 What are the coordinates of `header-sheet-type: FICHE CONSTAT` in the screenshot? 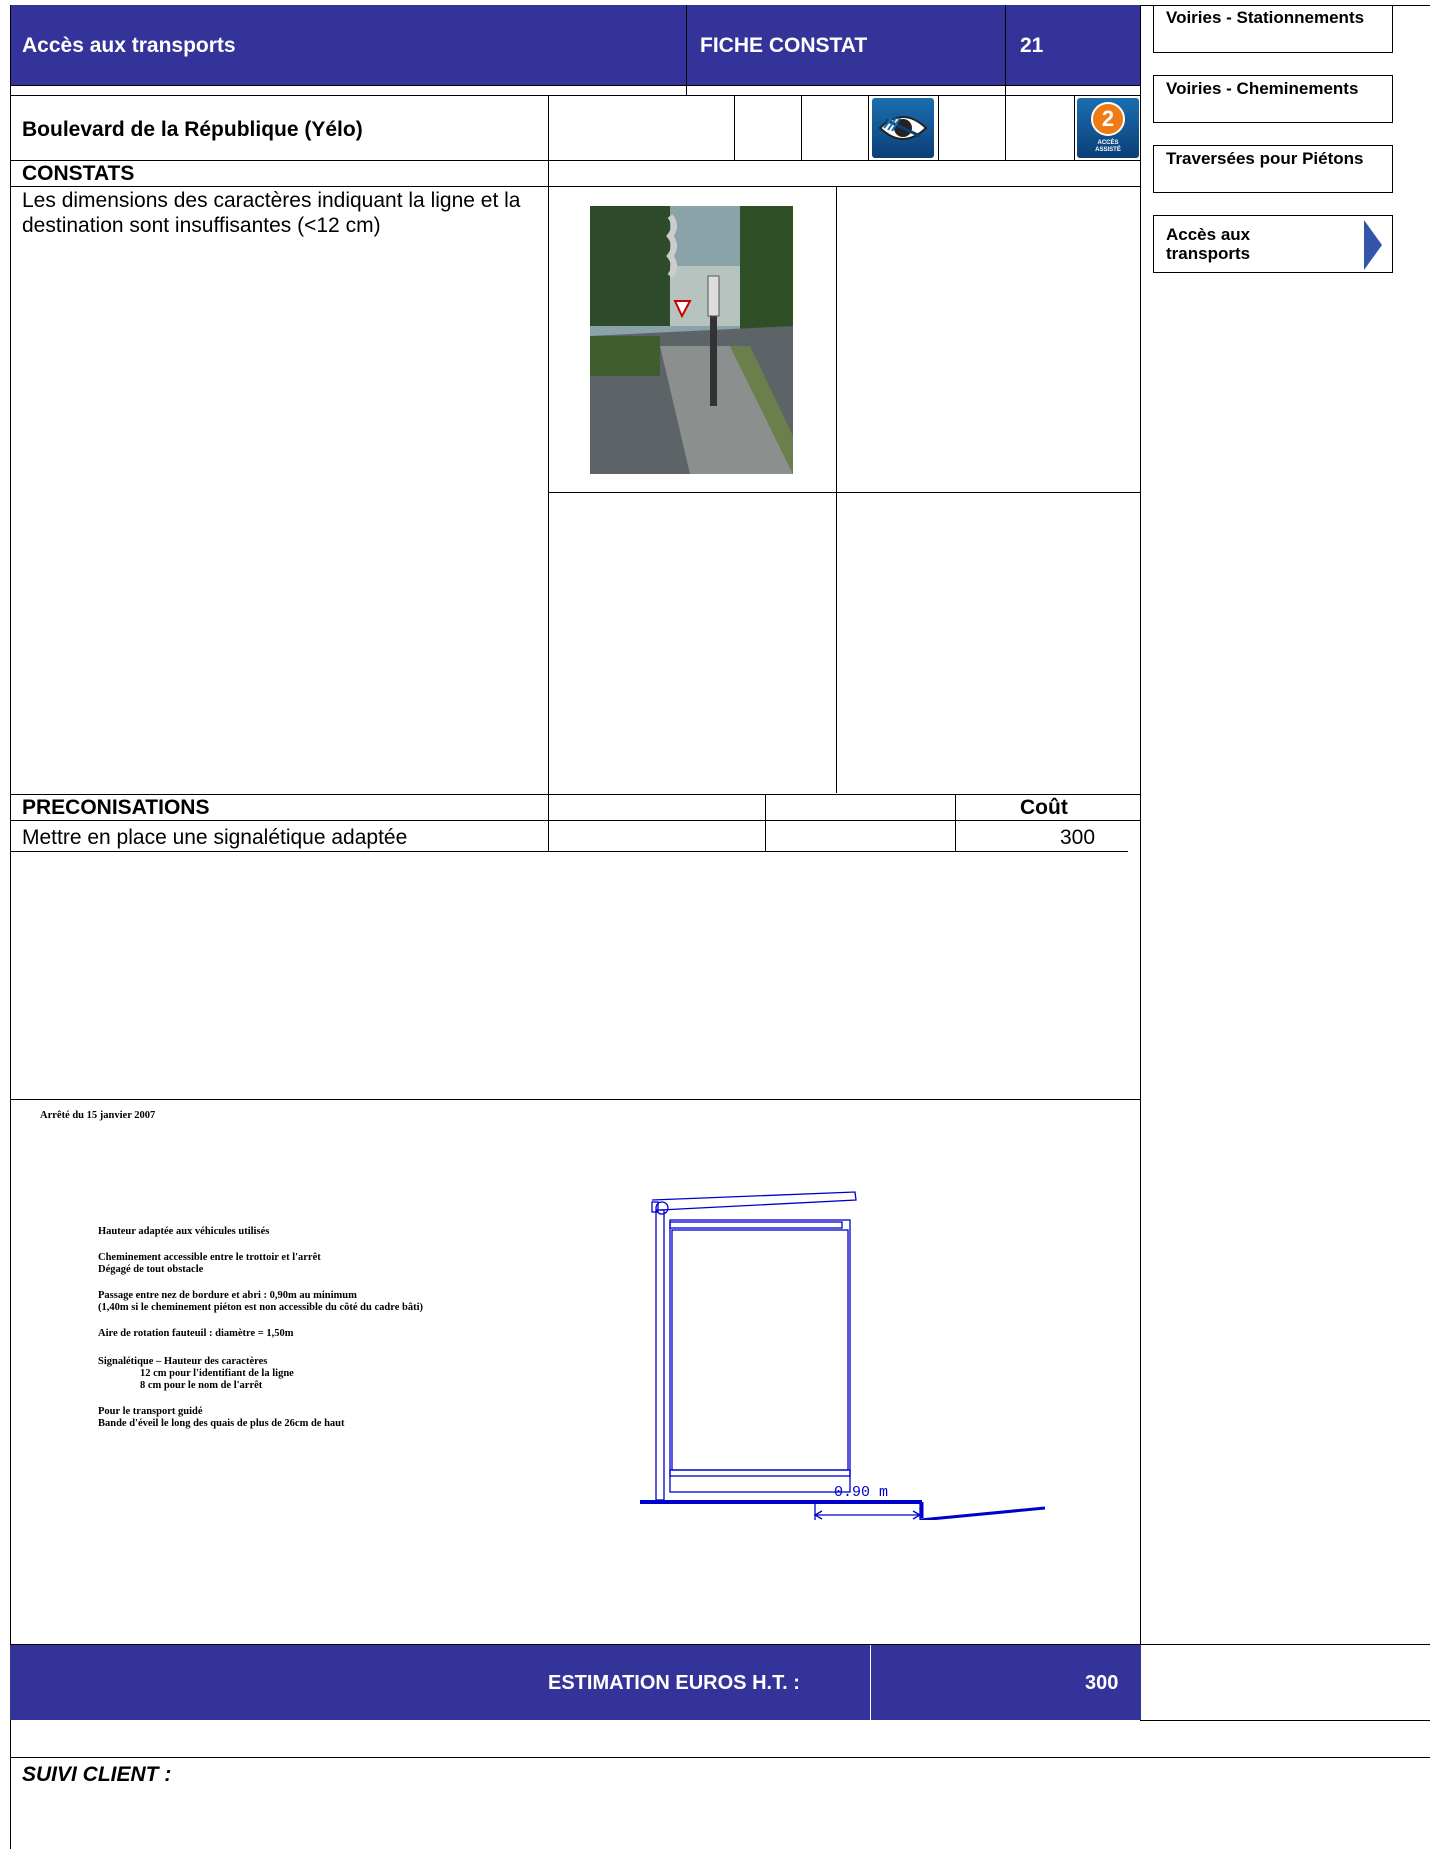 It's located at (784, 45).